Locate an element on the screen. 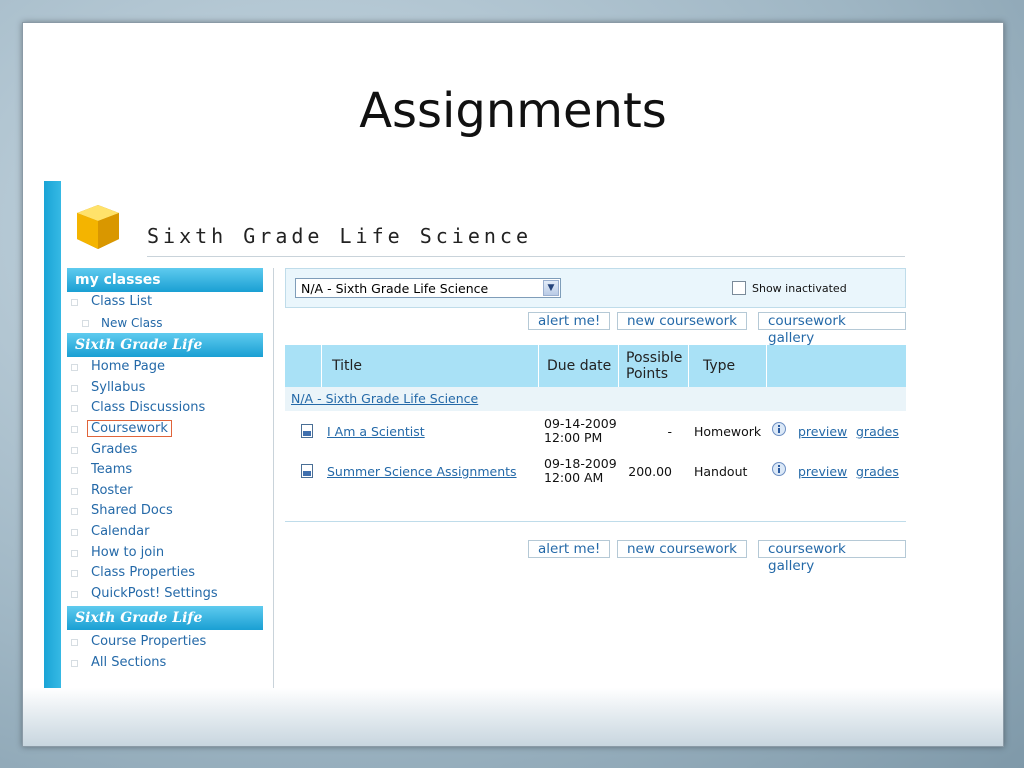 The width and height of the screenshot is (1024, 768). sidebar-item-label: Grades is located at coordinates (114, 449).